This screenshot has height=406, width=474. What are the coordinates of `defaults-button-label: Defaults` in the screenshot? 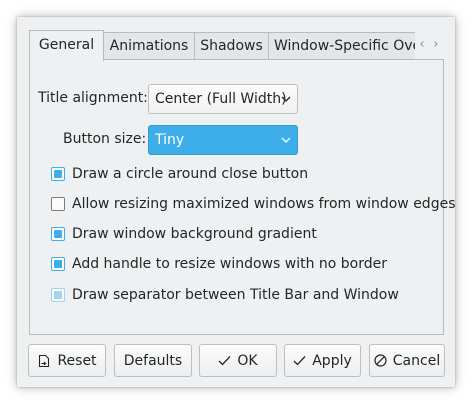 It's located at (153, 360).